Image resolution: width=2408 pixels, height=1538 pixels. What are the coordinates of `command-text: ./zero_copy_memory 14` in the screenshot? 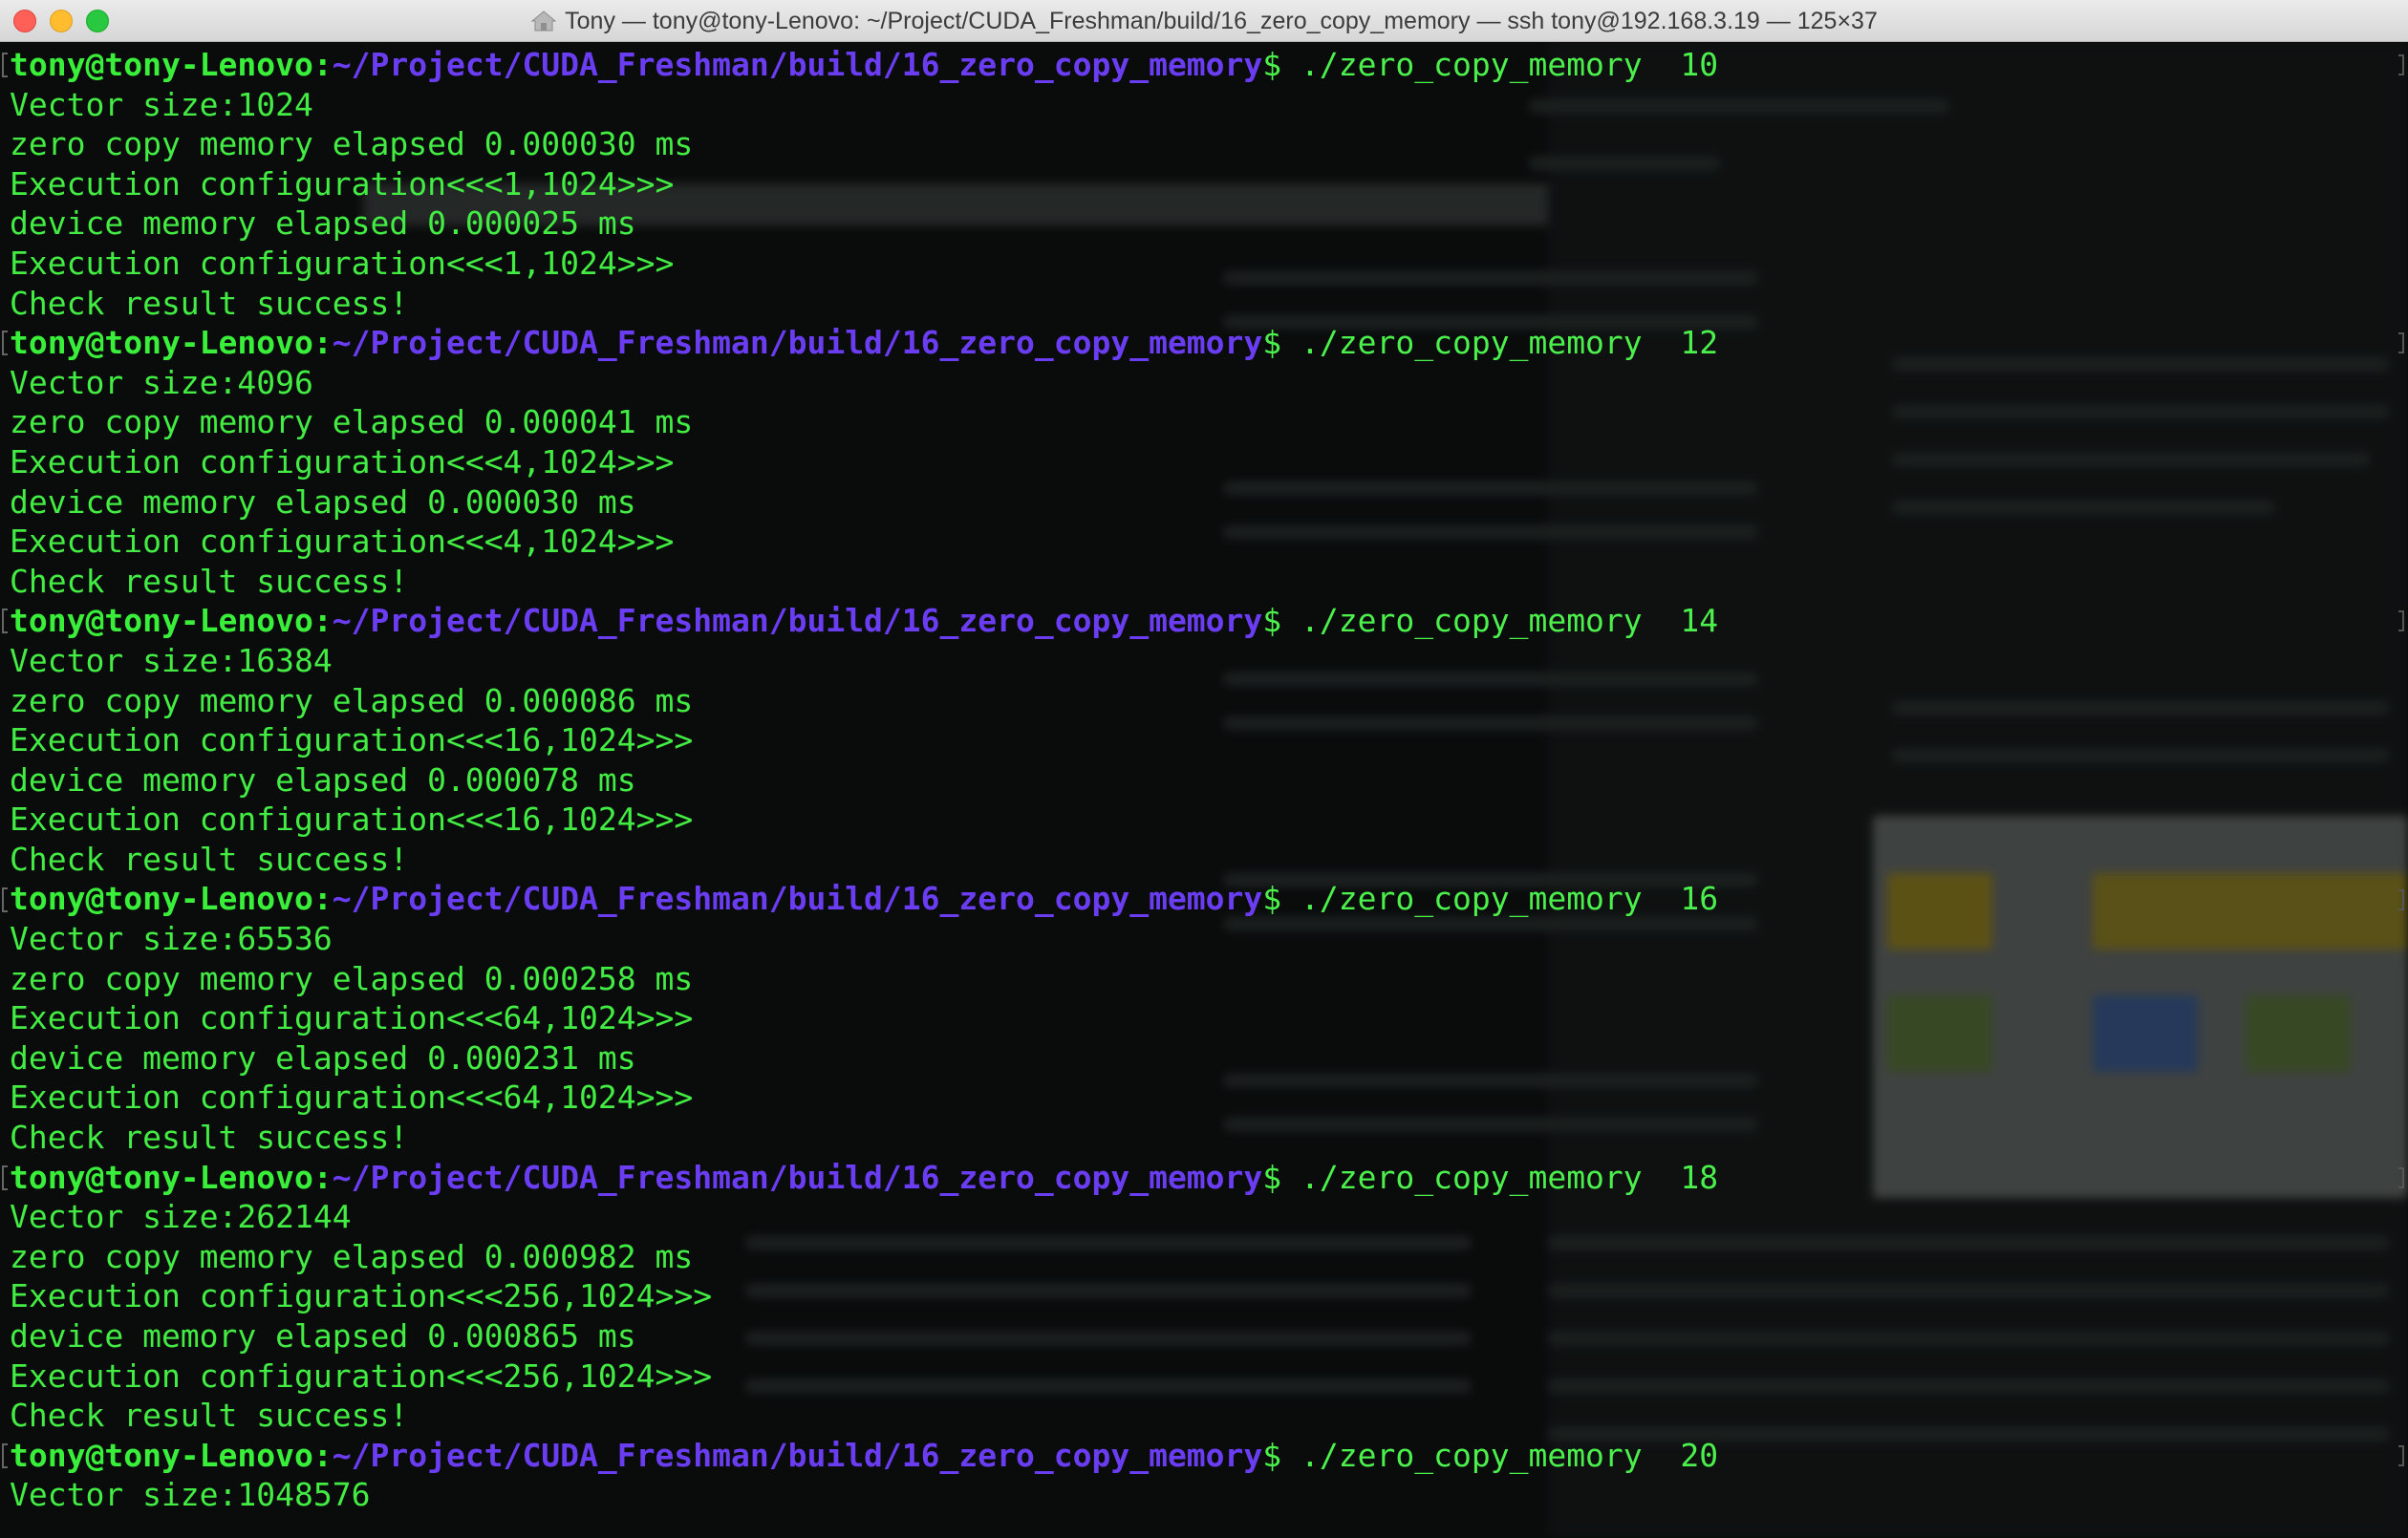 It's located at (1510, 621).